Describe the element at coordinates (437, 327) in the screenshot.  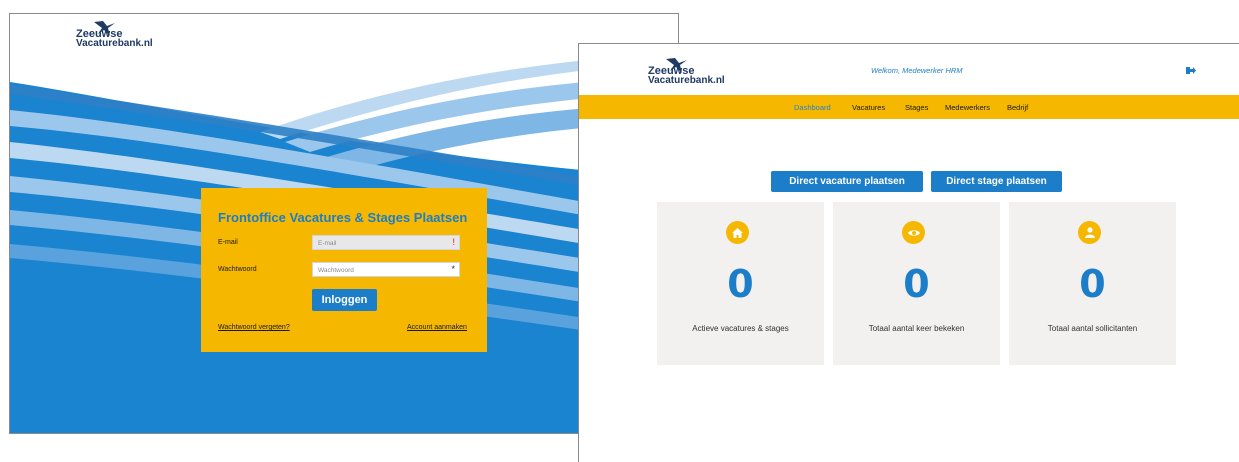
I see `create-account-link: Account aanmaken` at that location.